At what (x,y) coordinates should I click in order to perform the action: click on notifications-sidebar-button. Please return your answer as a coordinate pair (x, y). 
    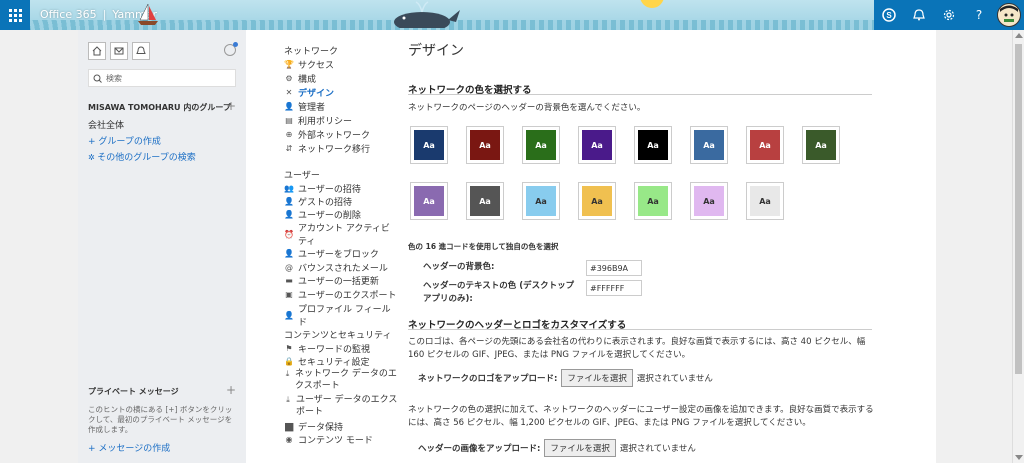
    Looking at the image, I should click on (141, 51).